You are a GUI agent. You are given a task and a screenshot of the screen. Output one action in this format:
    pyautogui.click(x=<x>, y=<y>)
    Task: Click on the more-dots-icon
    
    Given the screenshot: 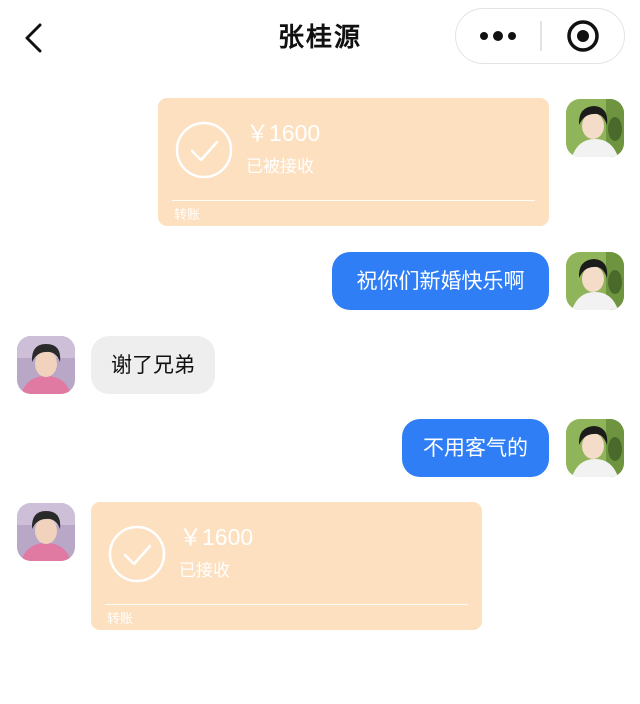 What is the action you would take?
    pyautogui.click(x=498, y=35)
    